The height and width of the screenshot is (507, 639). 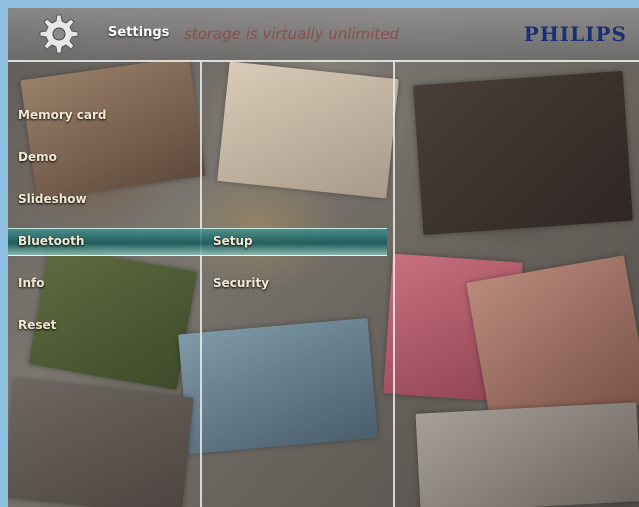 What do you see at coordinates (139, 32) in the screenshot?
I see `page-title: Settings` at bounding box center [139, 32].